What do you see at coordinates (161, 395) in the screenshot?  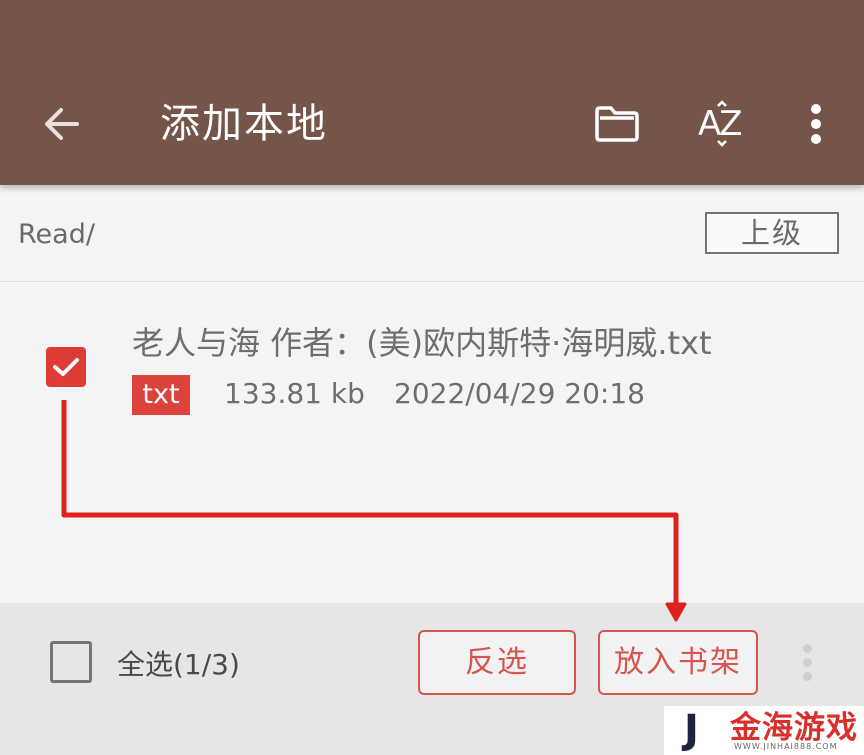 I see `file-type-badge: txt` at bounding box center [161, 395].